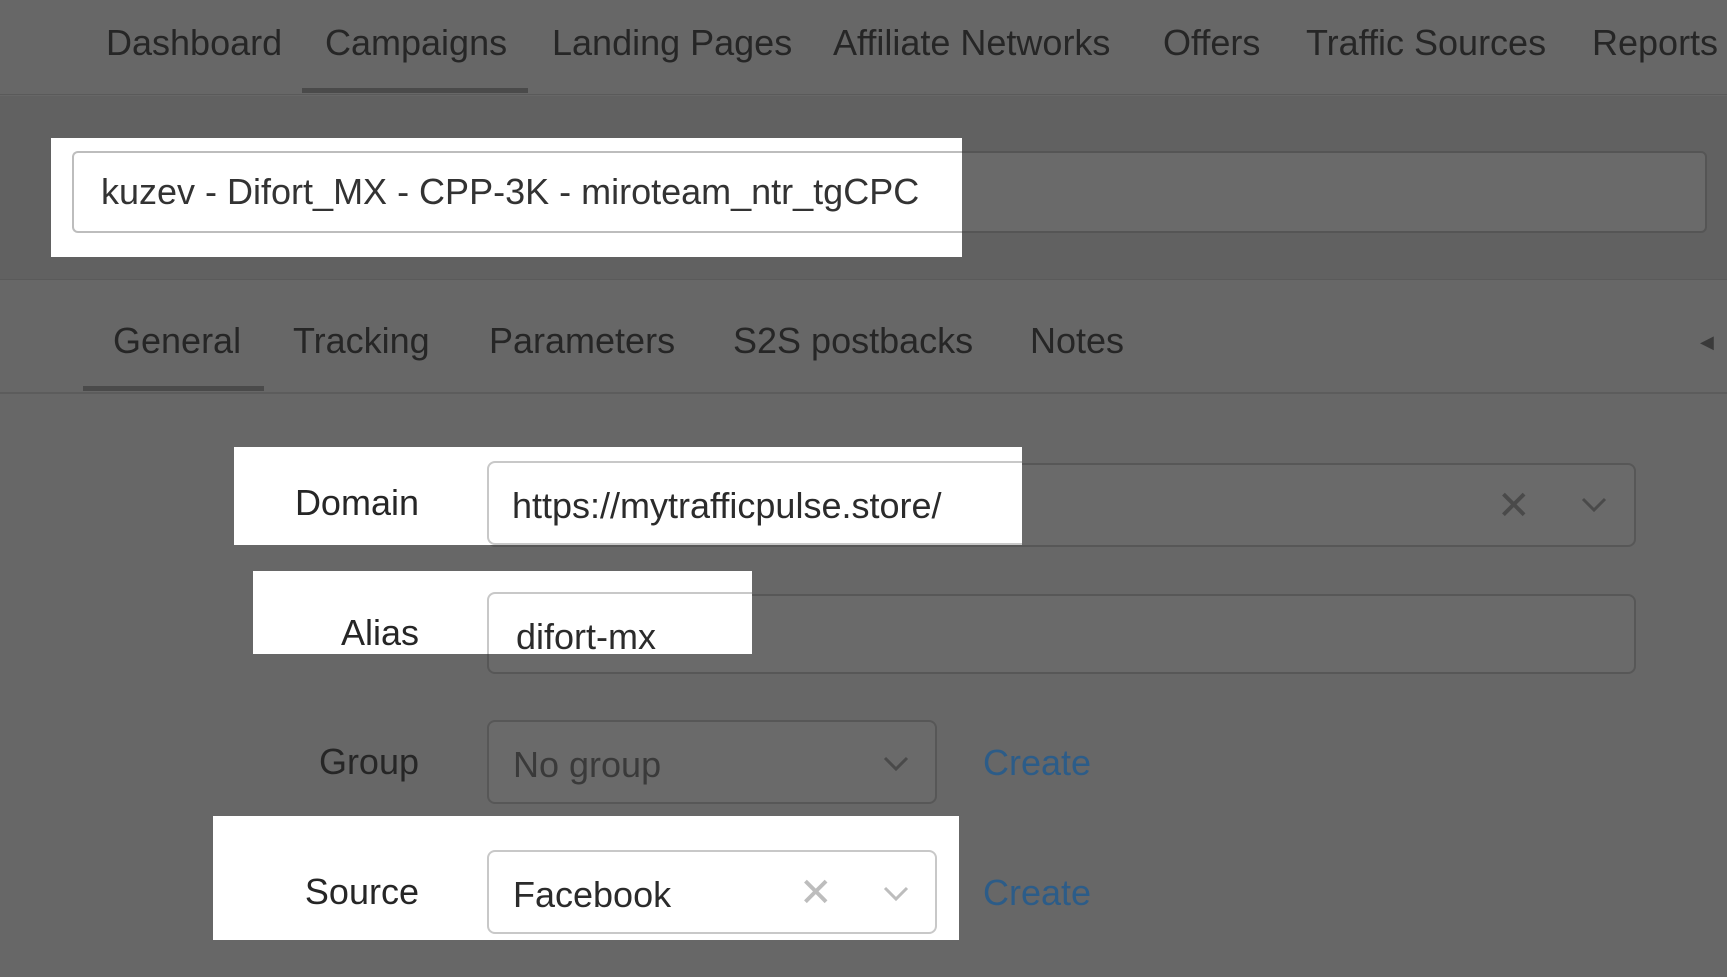 This screenshot has width=1727, height=977. I want to click on source-label: Source, so click(361, 891).